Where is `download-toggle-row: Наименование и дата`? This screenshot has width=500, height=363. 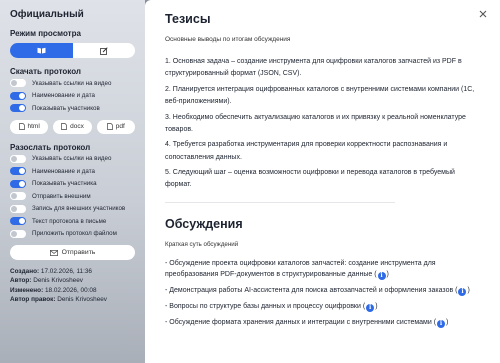
download-toggle-row: Наименование и дата is located at coordinates (72, 96).